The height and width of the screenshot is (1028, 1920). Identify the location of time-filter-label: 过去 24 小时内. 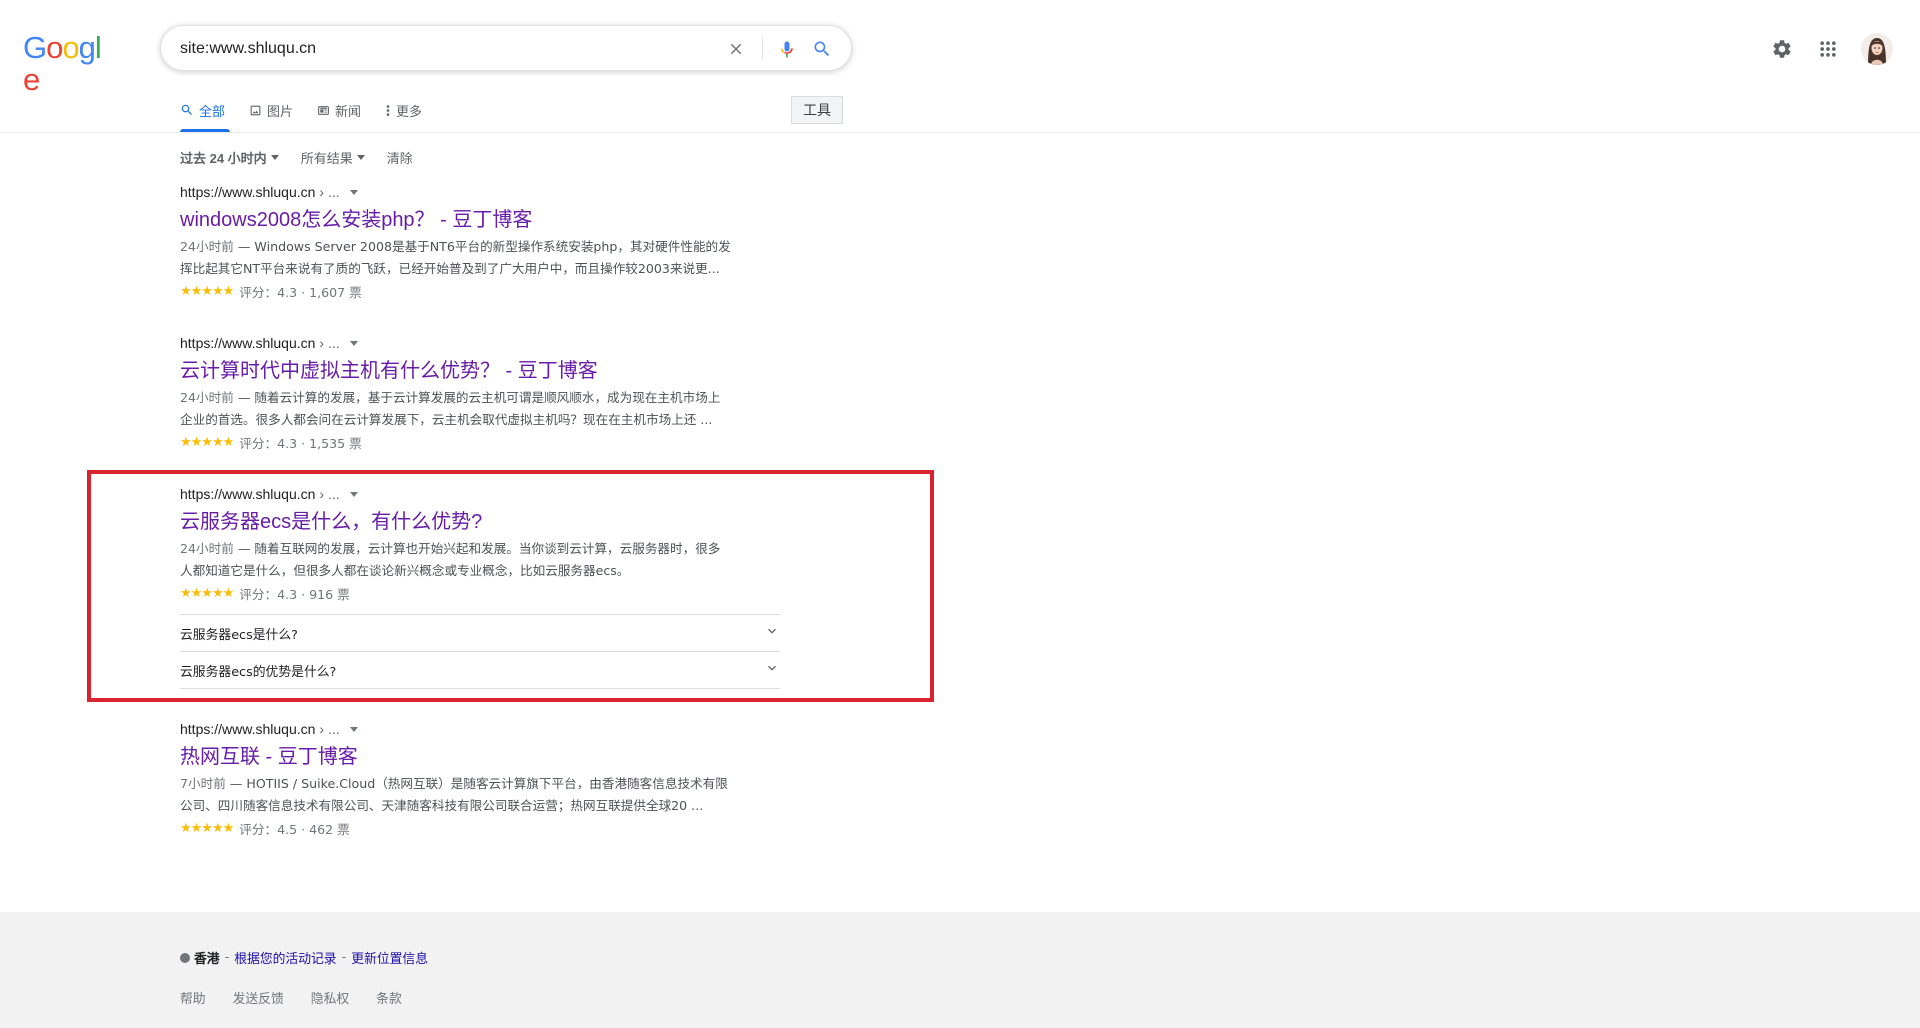
(223, 158).